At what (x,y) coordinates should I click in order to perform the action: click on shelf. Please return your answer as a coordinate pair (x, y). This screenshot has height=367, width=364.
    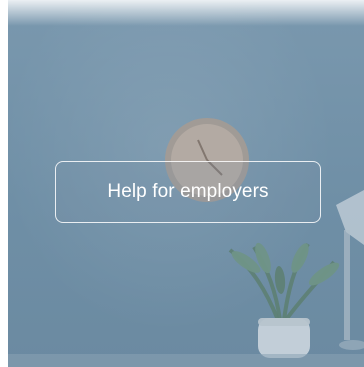
    Looking at the image, I should click on (186, 360).